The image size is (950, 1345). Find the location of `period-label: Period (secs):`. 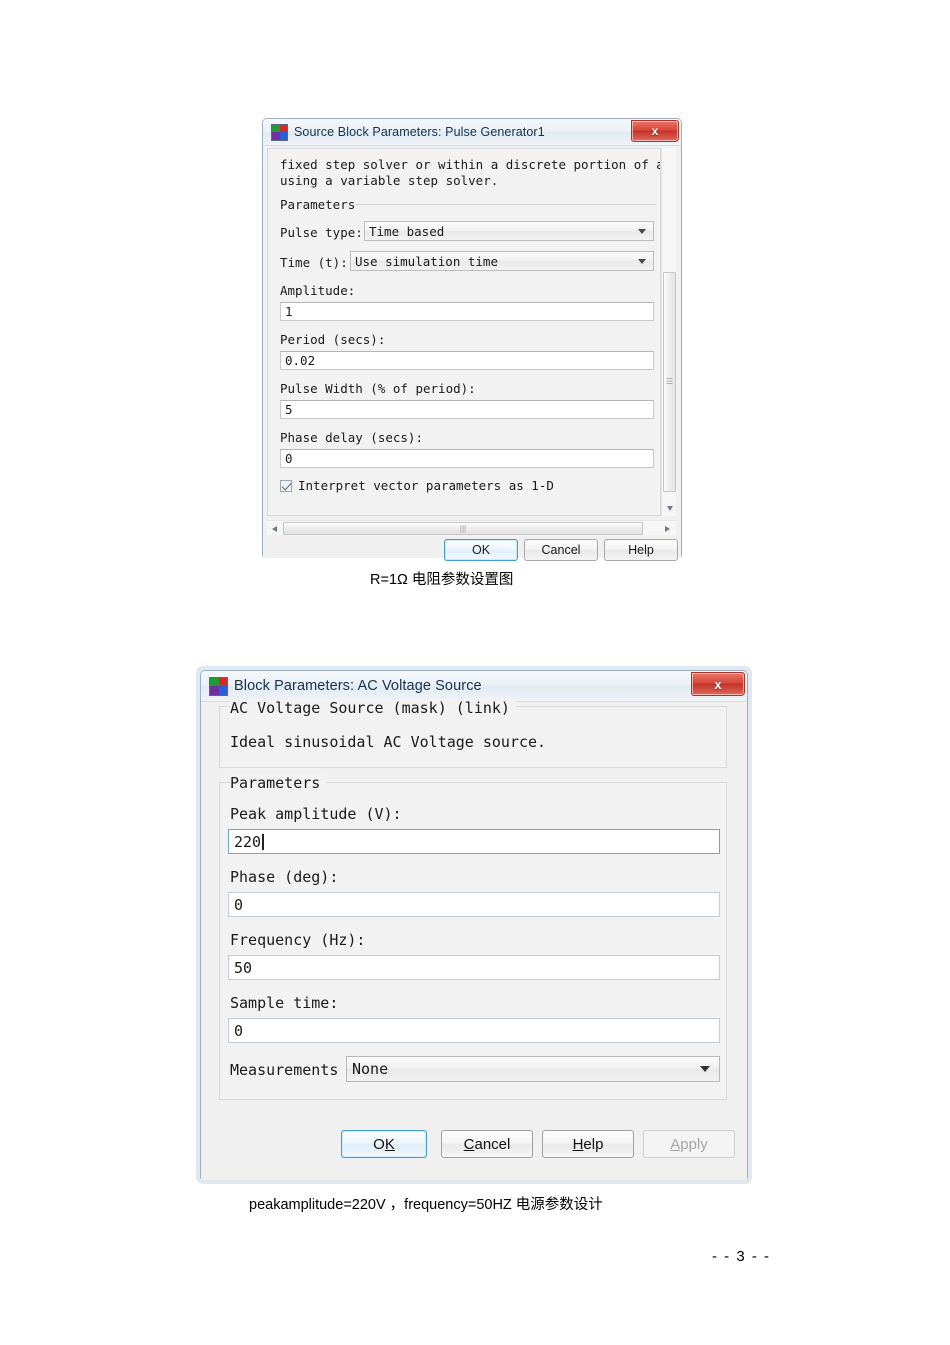

period-label: Period (secs): is located at coordinates (333, 339).